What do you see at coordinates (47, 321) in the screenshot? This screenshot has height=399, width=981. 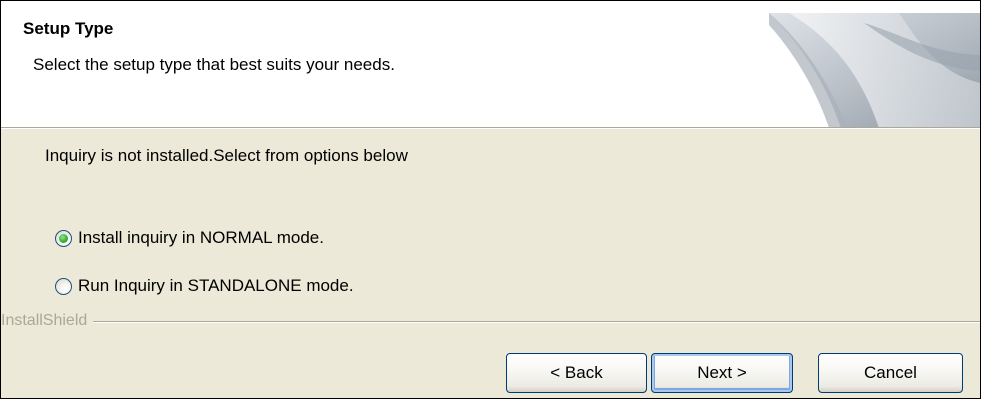 I see `installshield-label: InstallShield` at bounding box center [47, 321].